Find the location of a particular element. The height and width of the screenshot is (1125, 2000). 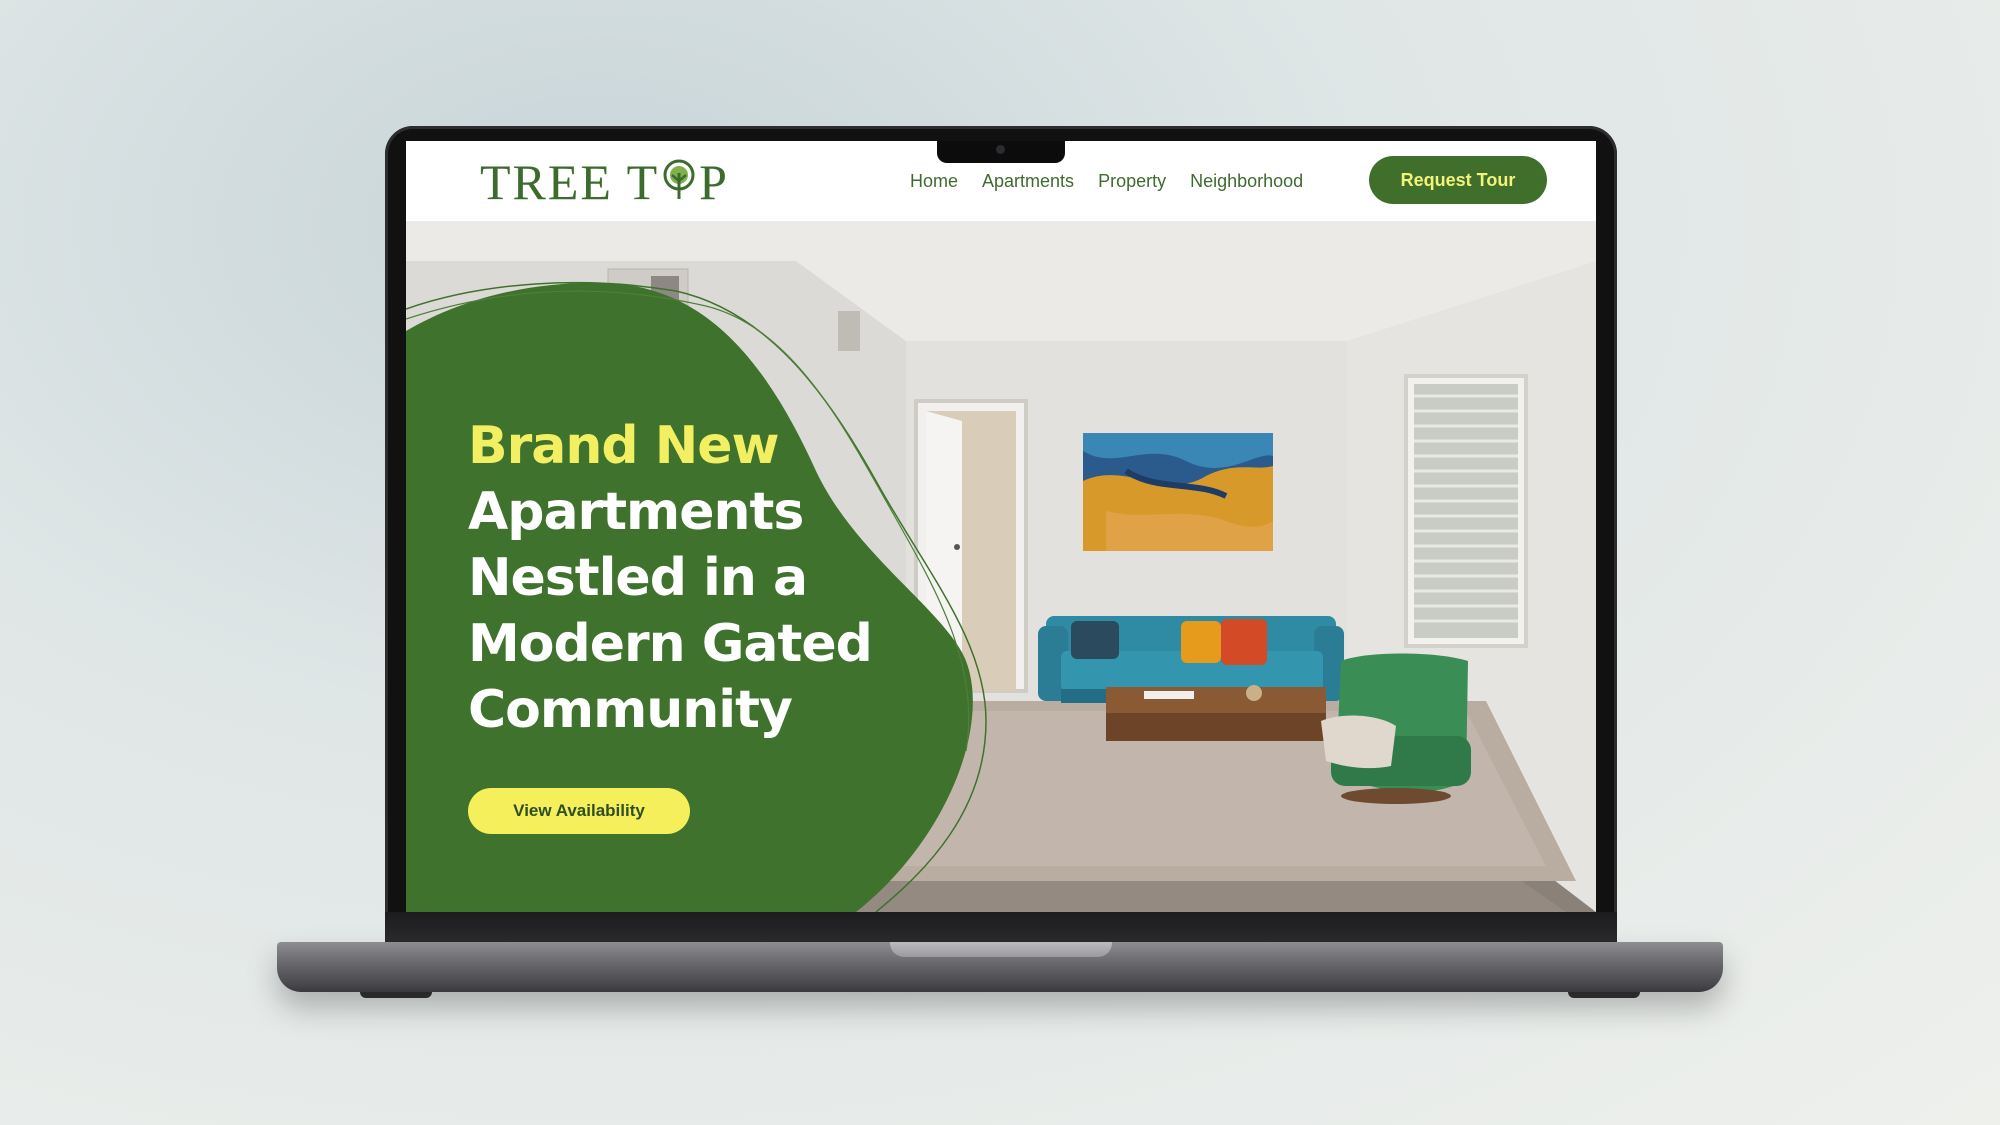

laptop-foot-left is located at coordinates (396, 995).